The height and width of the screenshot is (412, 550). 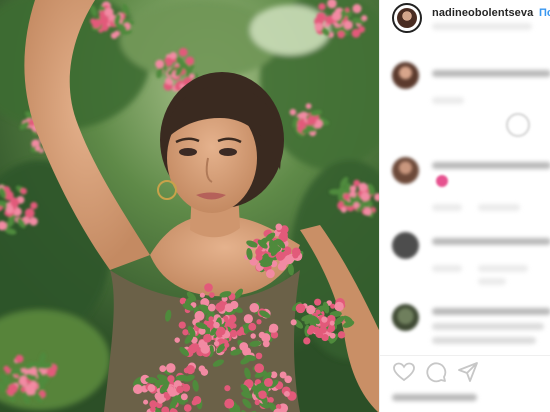 I want to click on likes-count-blurred, so click(x=434, y=397).